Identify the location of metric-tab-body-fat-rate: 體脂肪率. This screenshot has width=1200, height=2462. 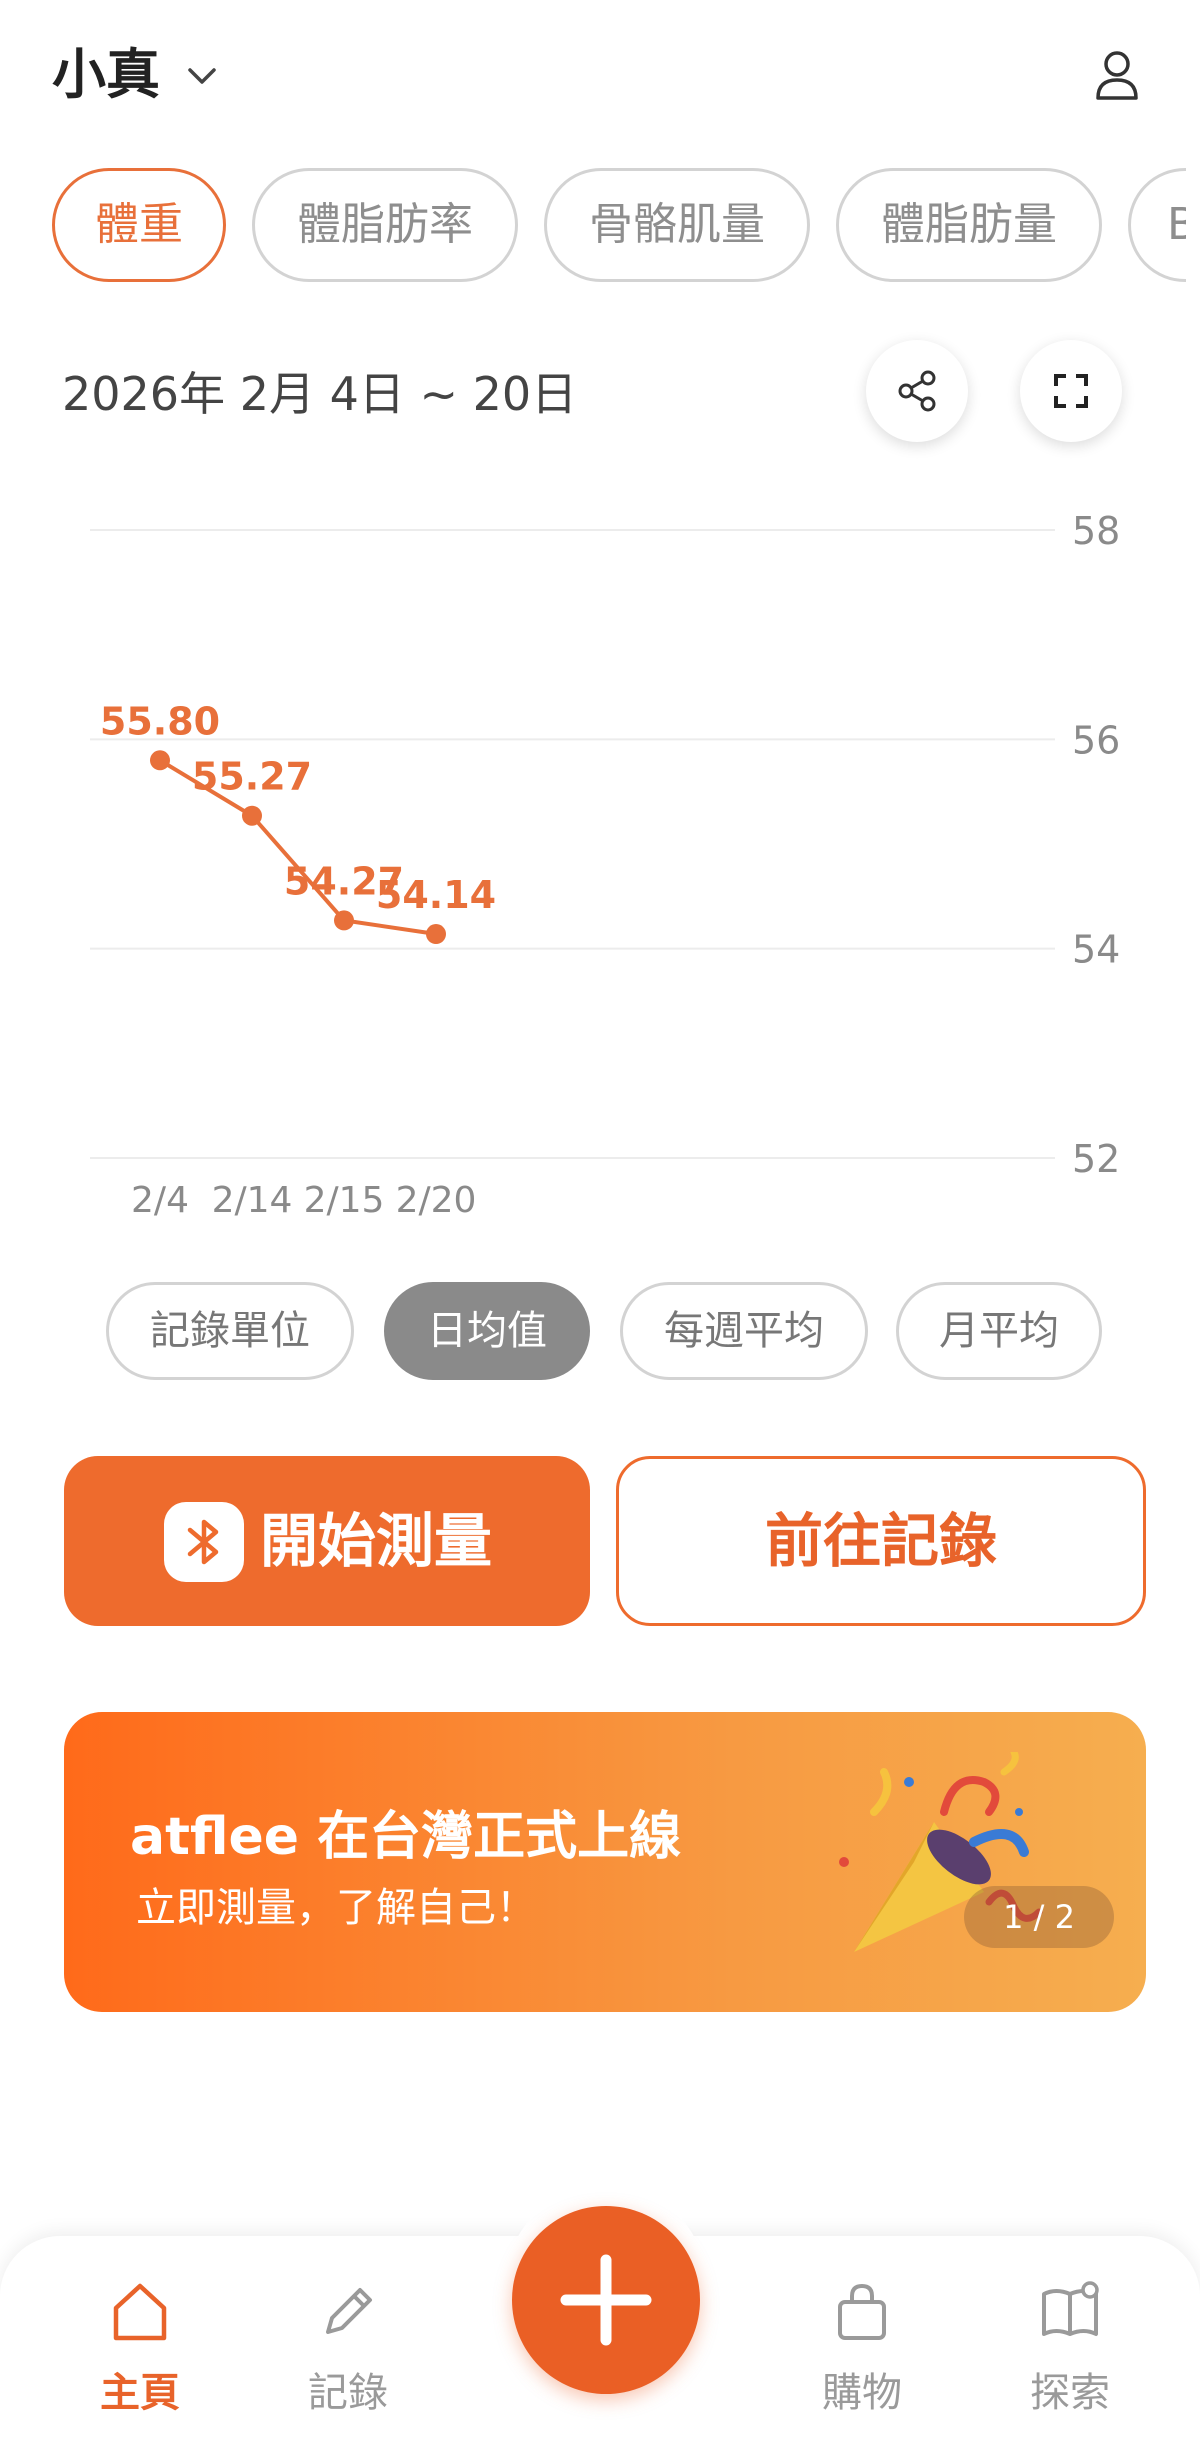
(385, 225).